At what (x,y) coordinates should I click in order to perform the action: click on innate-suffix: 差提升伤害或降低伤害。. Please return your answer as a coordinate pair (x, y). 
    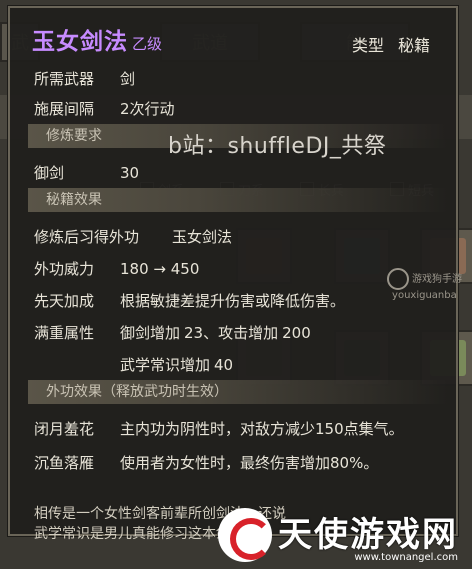
    Looking at the image, I should click on (263, 301).